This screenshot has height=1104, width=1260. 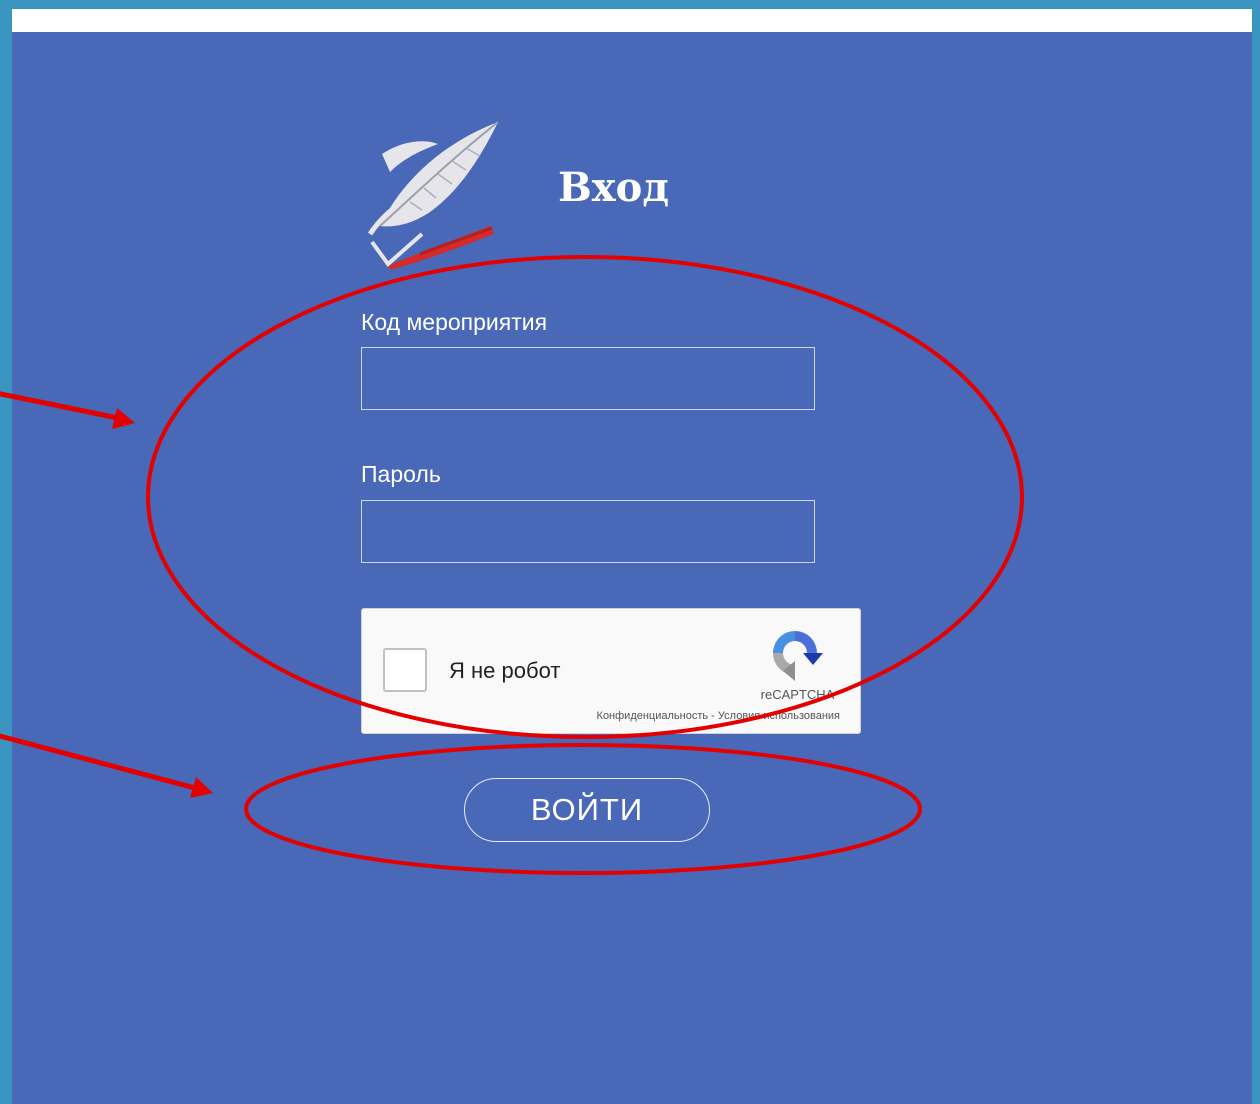 What do you see at coordinates (653, 716) in the screenshot?
I see `recaptcha-privacy-link: Конфиденциальность` at bounding box center [653, 716].